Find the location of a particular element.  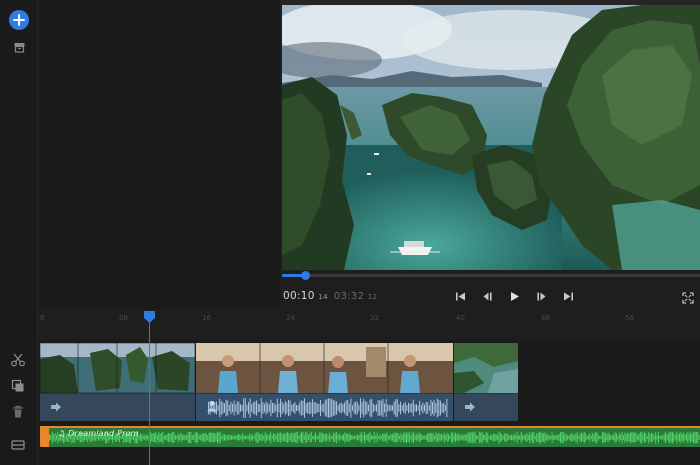

skip-to-start-button is located at coordinates (460, 296).